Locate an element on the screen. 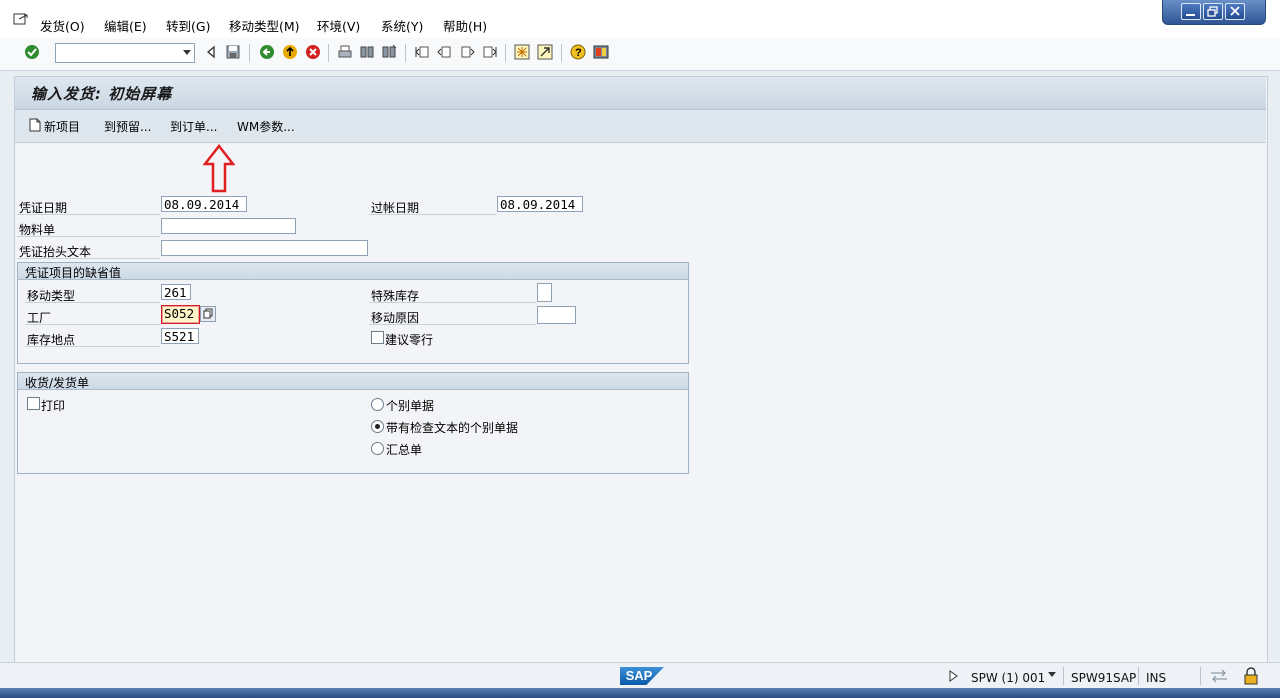  window-controls is located at coordinates (1214, 12).